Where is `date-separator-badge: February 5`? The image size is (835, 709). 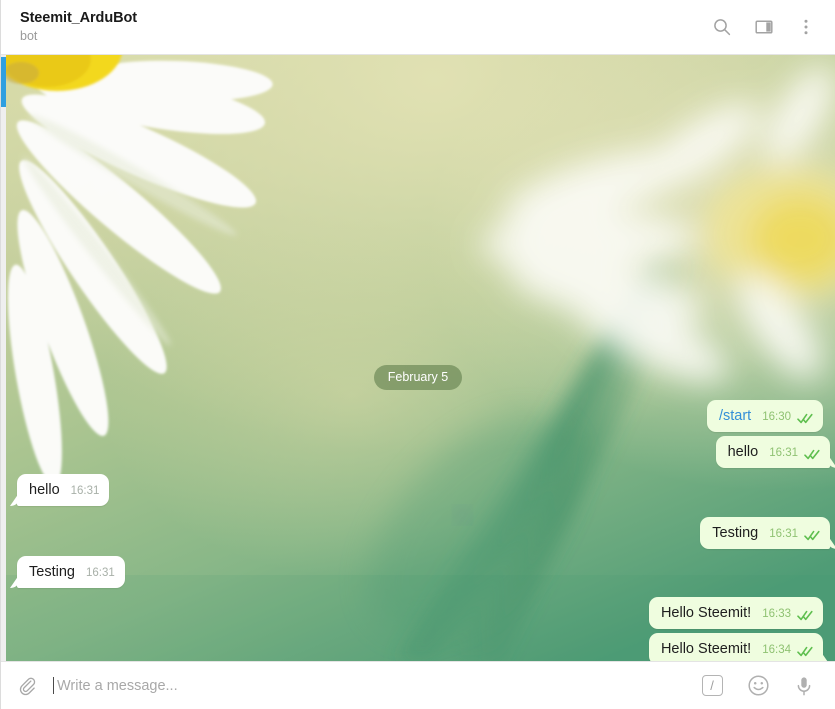 date-separator-badge: February 5 is located at coordinates (418, 377).